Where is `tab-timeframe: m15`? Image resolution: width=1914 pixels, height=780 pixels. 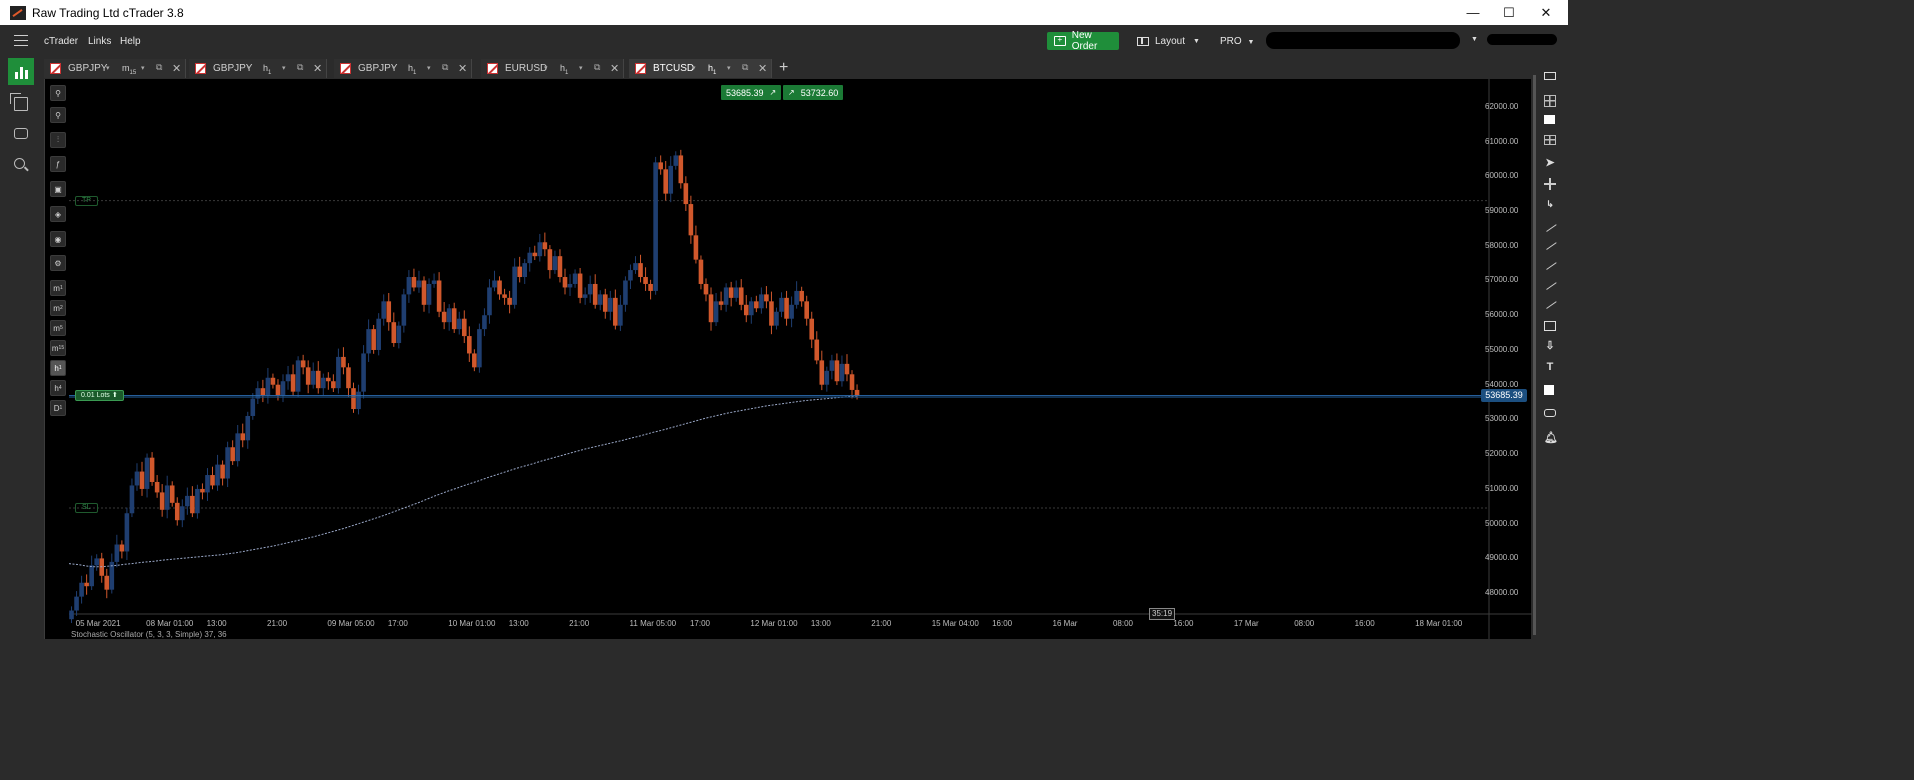
tab-timeframe: m15 is located at coordinates (129, 69).